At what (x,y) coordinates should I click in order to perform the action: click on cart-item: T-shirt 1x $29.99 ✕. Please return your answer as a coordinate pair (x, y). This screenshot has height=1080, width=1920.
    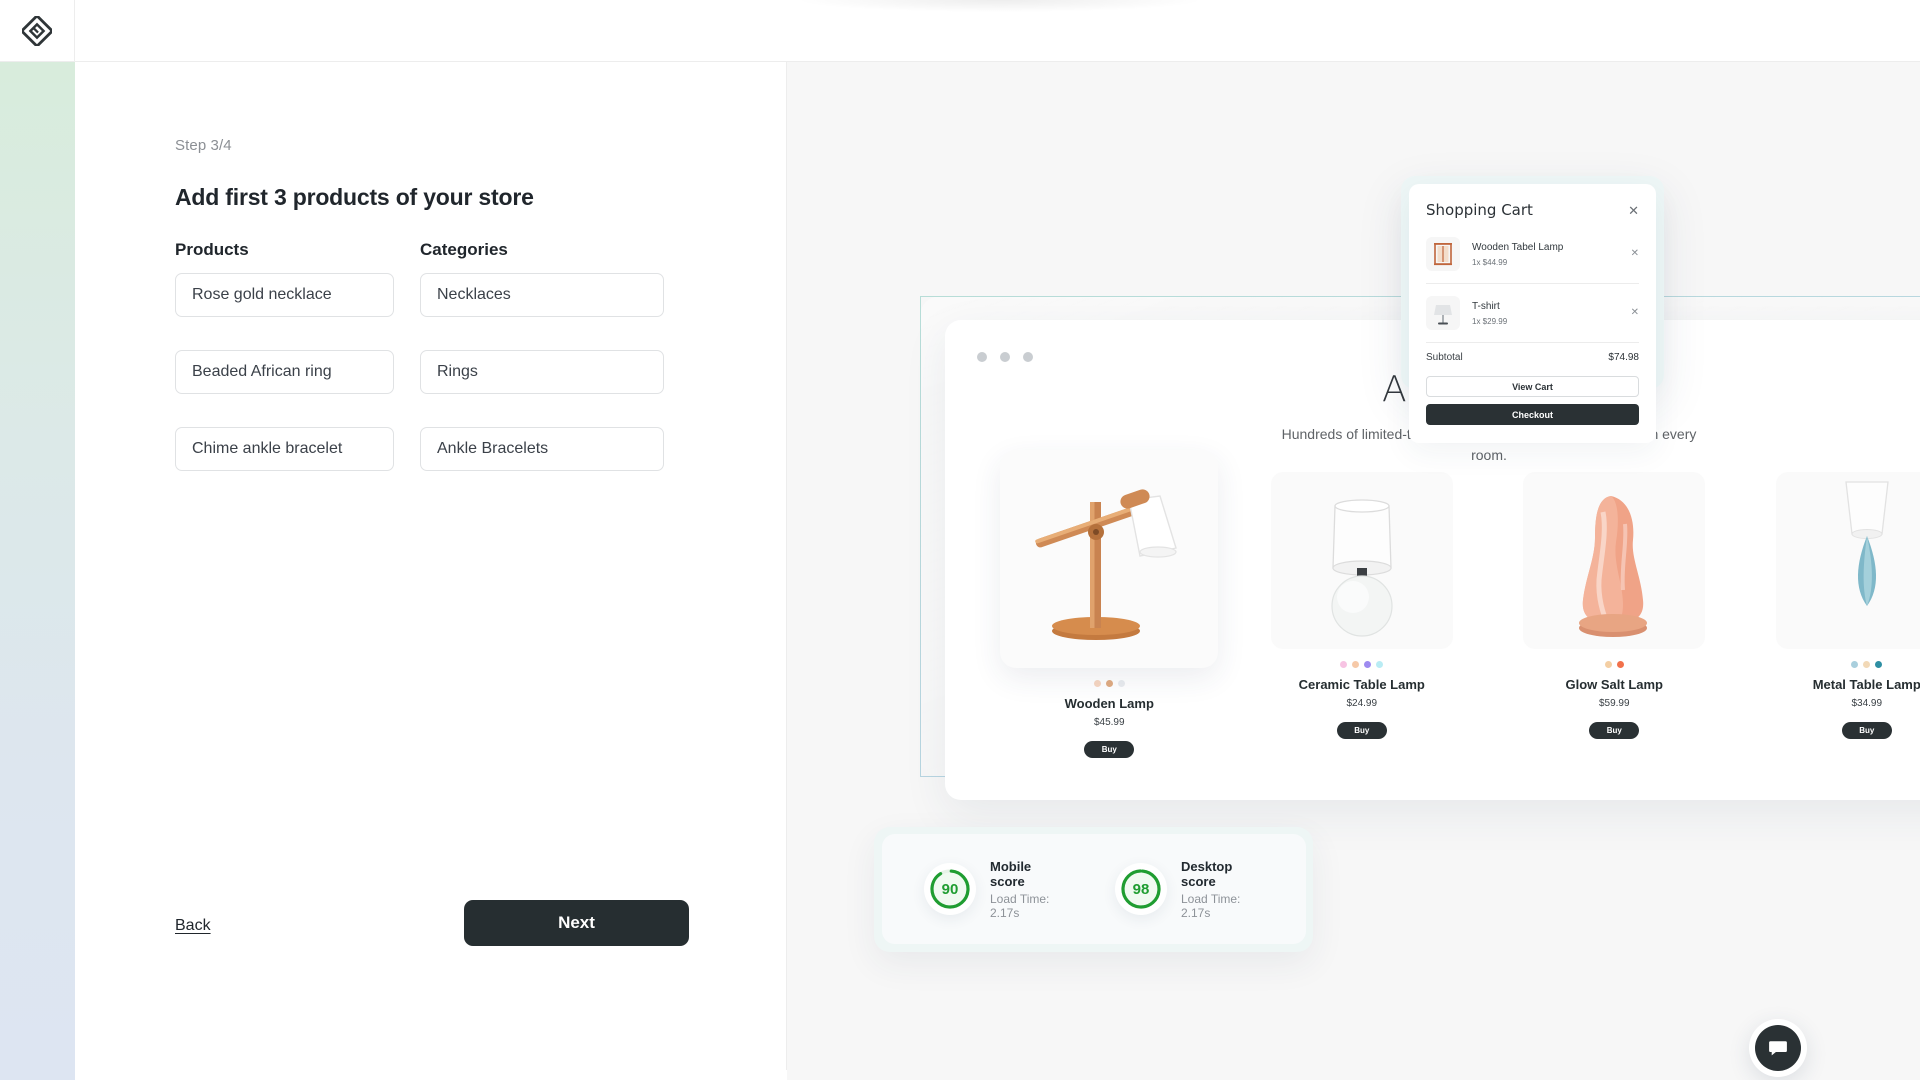
    Looking at the image, I should click on (1532, 316).